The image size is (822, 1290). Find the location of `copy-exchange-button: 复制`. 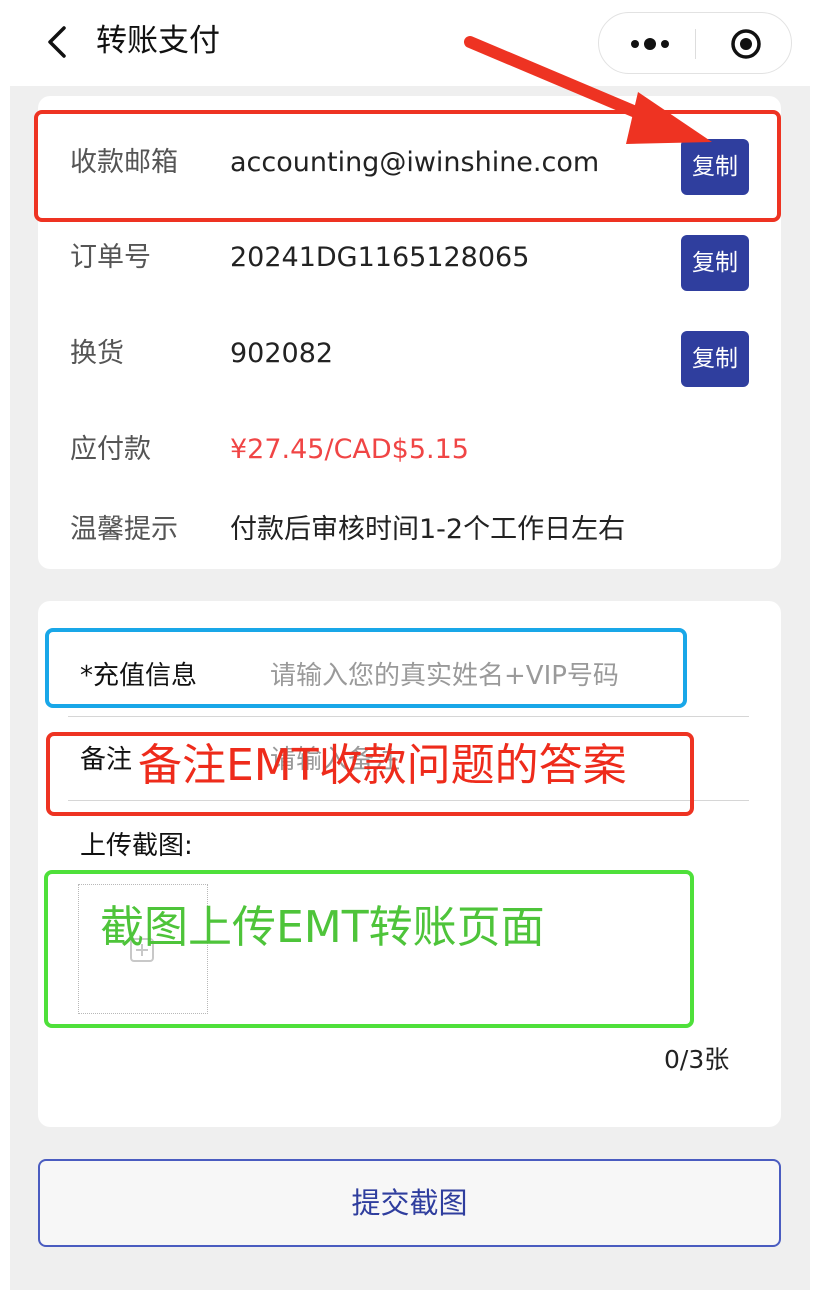

copy-exchange-button: 复制 is located at coordinates (715, 359).